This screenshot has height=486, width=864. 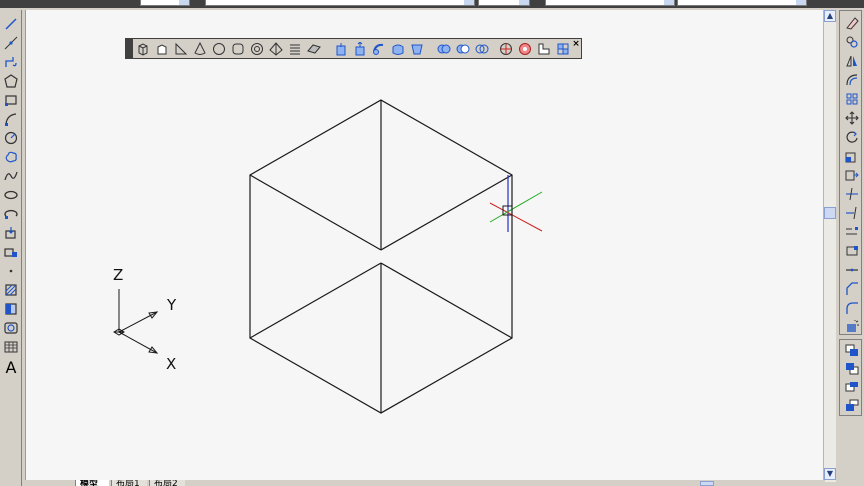 What do you see at coordinates (167, 483) in the screenshot?
I see `tab-layout2: 布局2` at bounding box center [167, 483].